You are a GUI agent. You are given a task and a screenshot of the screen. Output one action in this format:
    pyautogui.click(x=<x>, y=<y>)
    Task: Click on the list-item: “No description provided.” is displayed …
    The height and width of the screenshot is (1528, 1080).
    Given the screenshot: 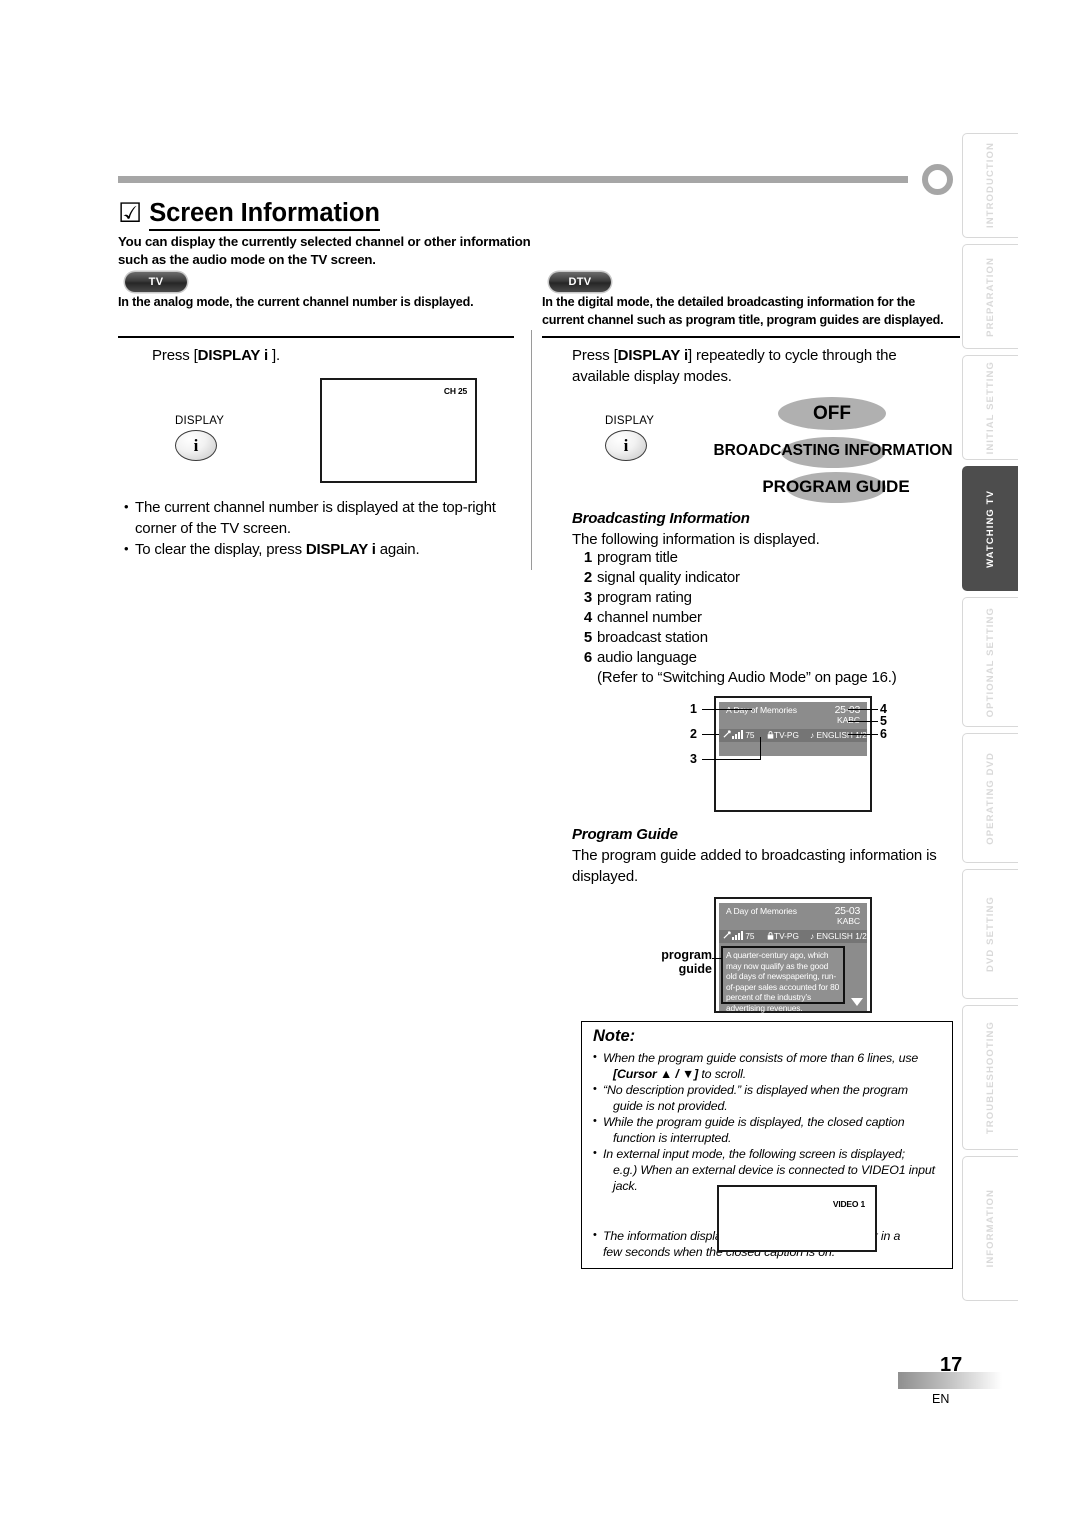 What is the action you would take?
    pyautogui.click(x=769, y=1097)
    